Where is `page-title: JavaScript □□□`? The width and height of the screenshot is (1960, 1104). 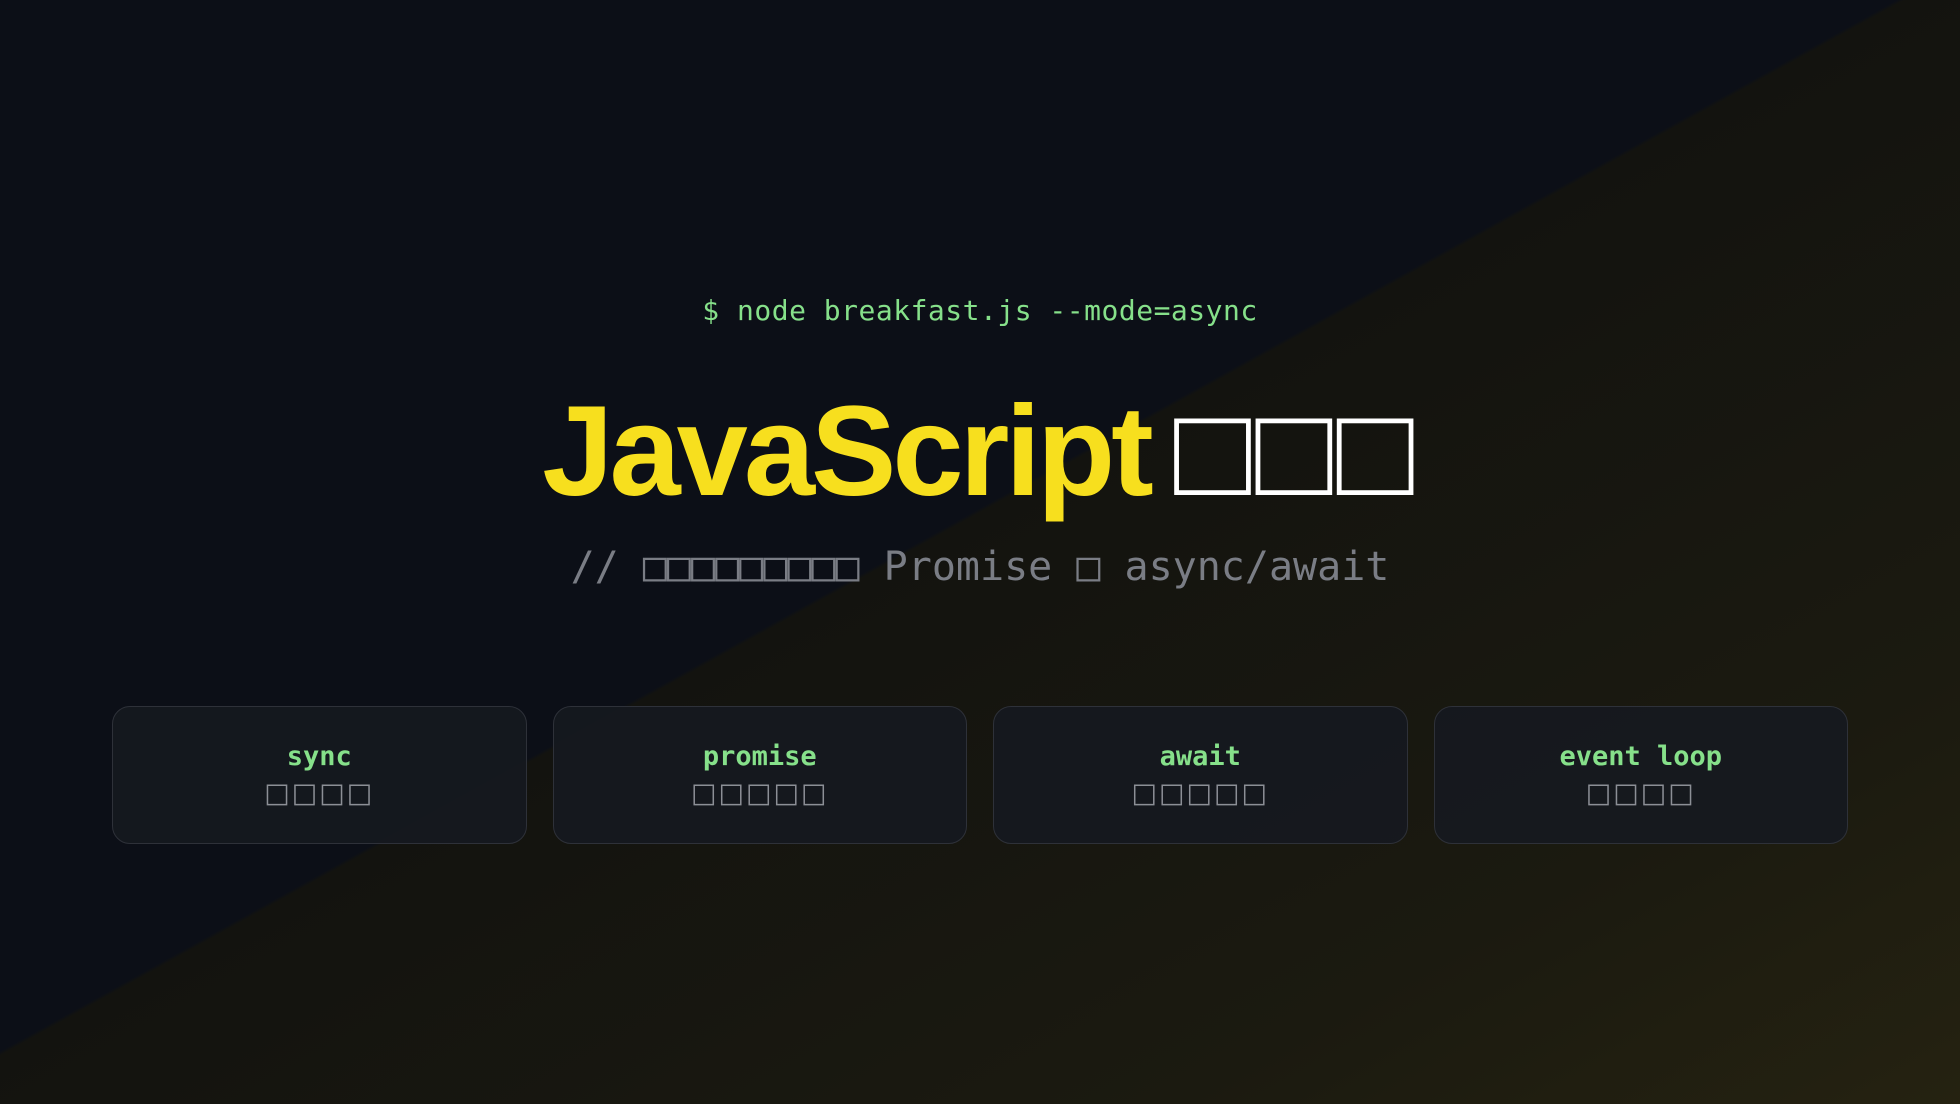 page-title: JavaScript □□□ is located at coordinates (980, 452).